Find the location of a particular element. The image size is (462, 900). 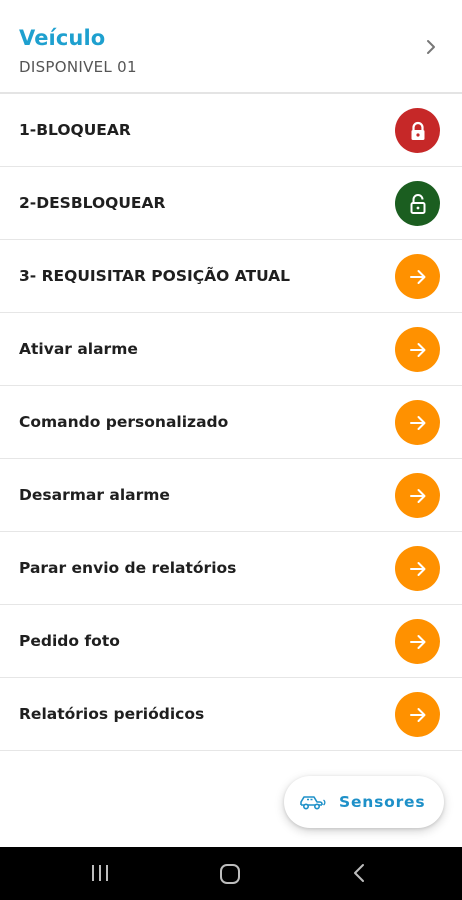

command-row-requisitar-posicao: 3- REQUISITAR POSIÇÃO ATUAL is located at coordinates (231, 276).